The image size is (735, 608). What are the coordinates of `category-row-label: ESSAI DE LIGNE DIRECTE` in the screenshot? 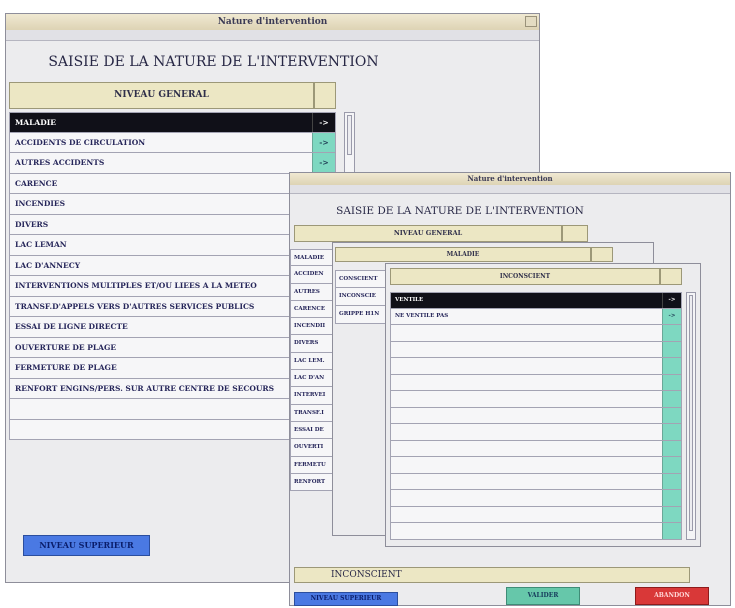 It's located at (71, 326).